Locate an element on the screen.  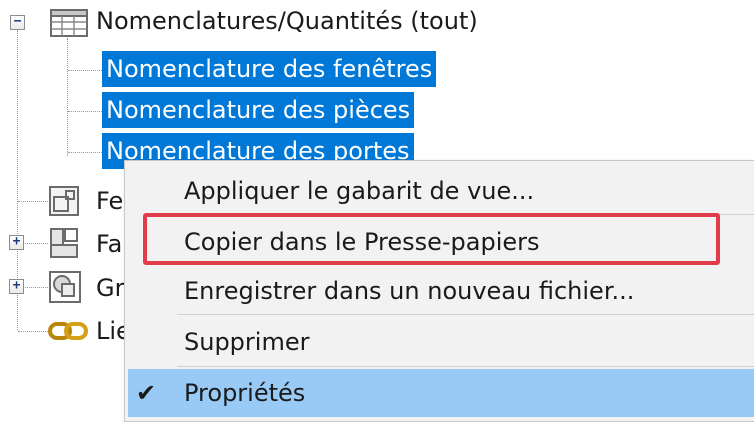
checkmark-icon: ✔ is located at coordinates (146, 393).